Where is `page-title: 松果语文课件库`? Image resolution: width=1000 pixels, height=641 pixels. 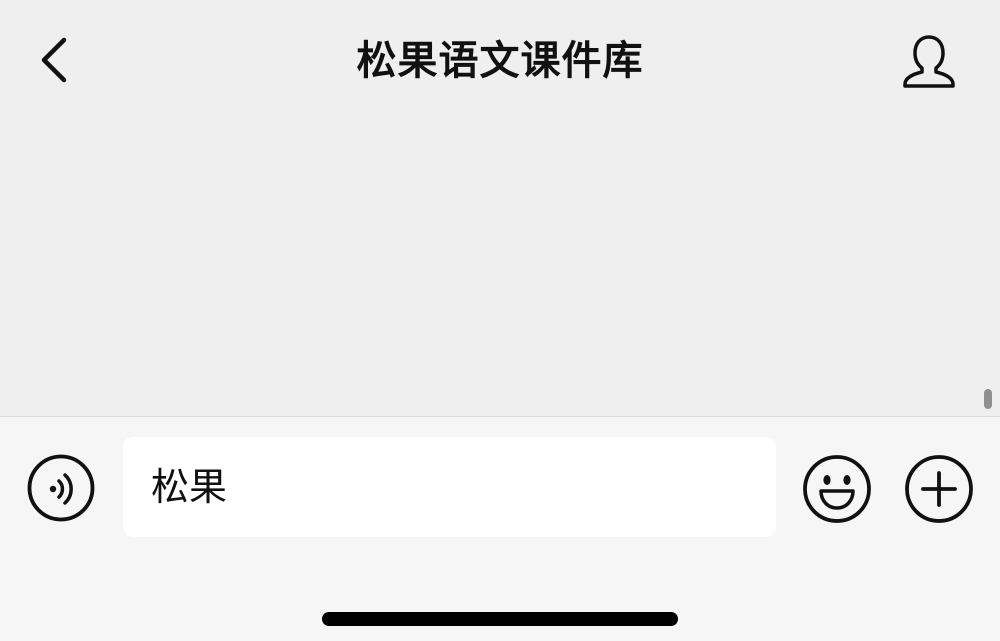 page-title: 松果语文课件库 is located at coordinates (500, 61).